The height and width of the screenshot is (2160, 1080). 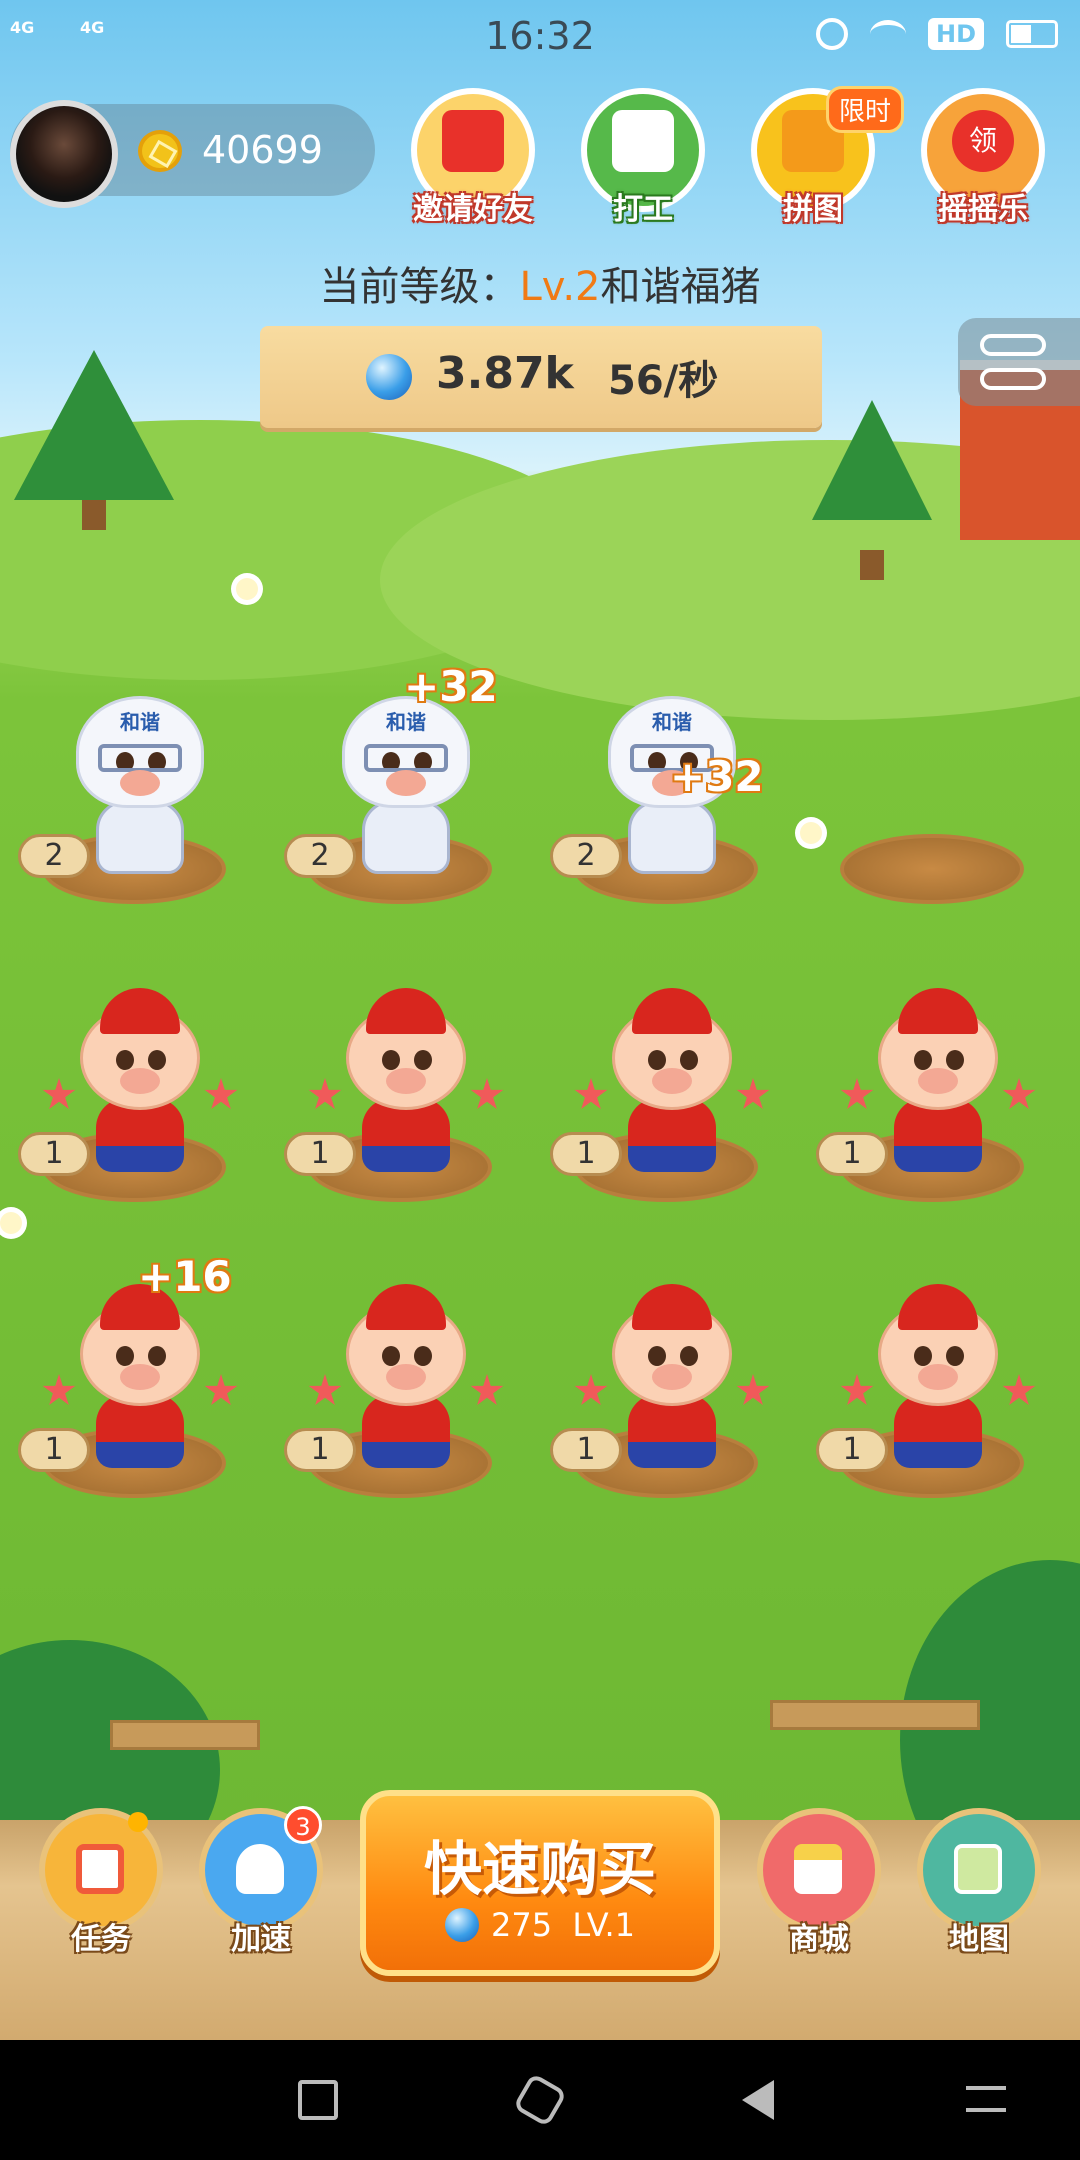 What do you see at coordinates (64, 154) in the screenshot?
I see `avatar` at bounding box center [64, 154].